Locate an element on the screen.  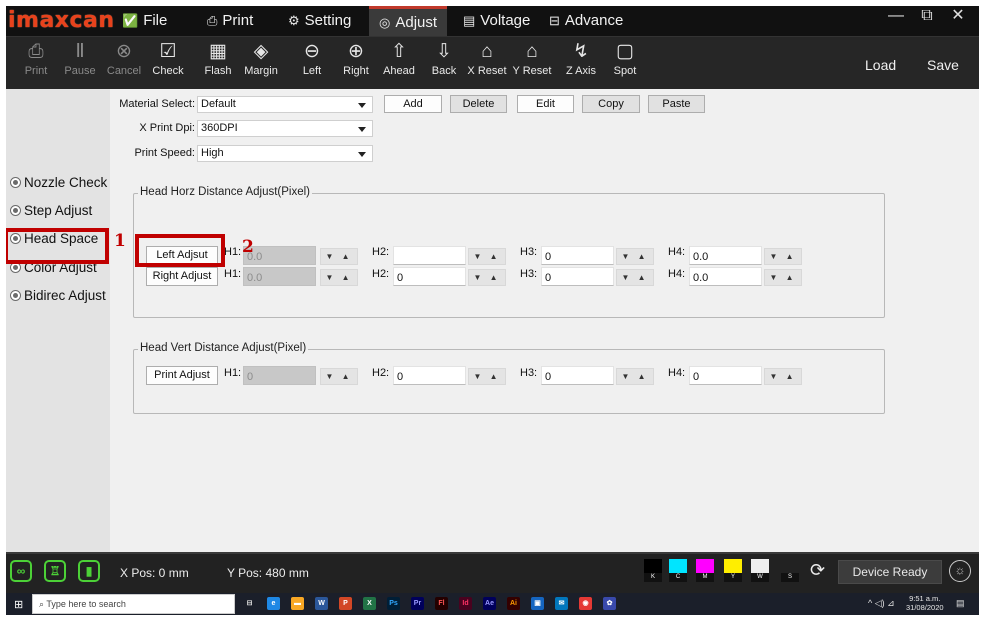
vert-h4-stepper: ▼ ▲ is located at coordinates (783, 376).